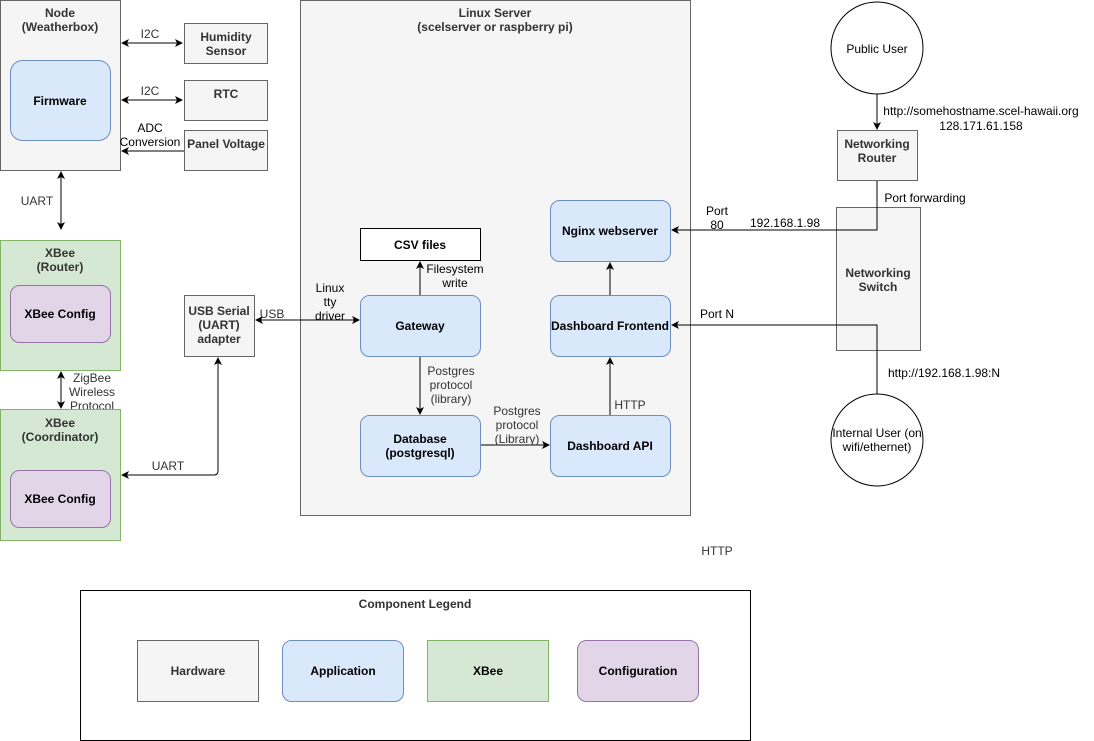 The image size is (1094, 741). I want to click on dashboard-frontend: Dashboard Frontend, so click(610, 326).